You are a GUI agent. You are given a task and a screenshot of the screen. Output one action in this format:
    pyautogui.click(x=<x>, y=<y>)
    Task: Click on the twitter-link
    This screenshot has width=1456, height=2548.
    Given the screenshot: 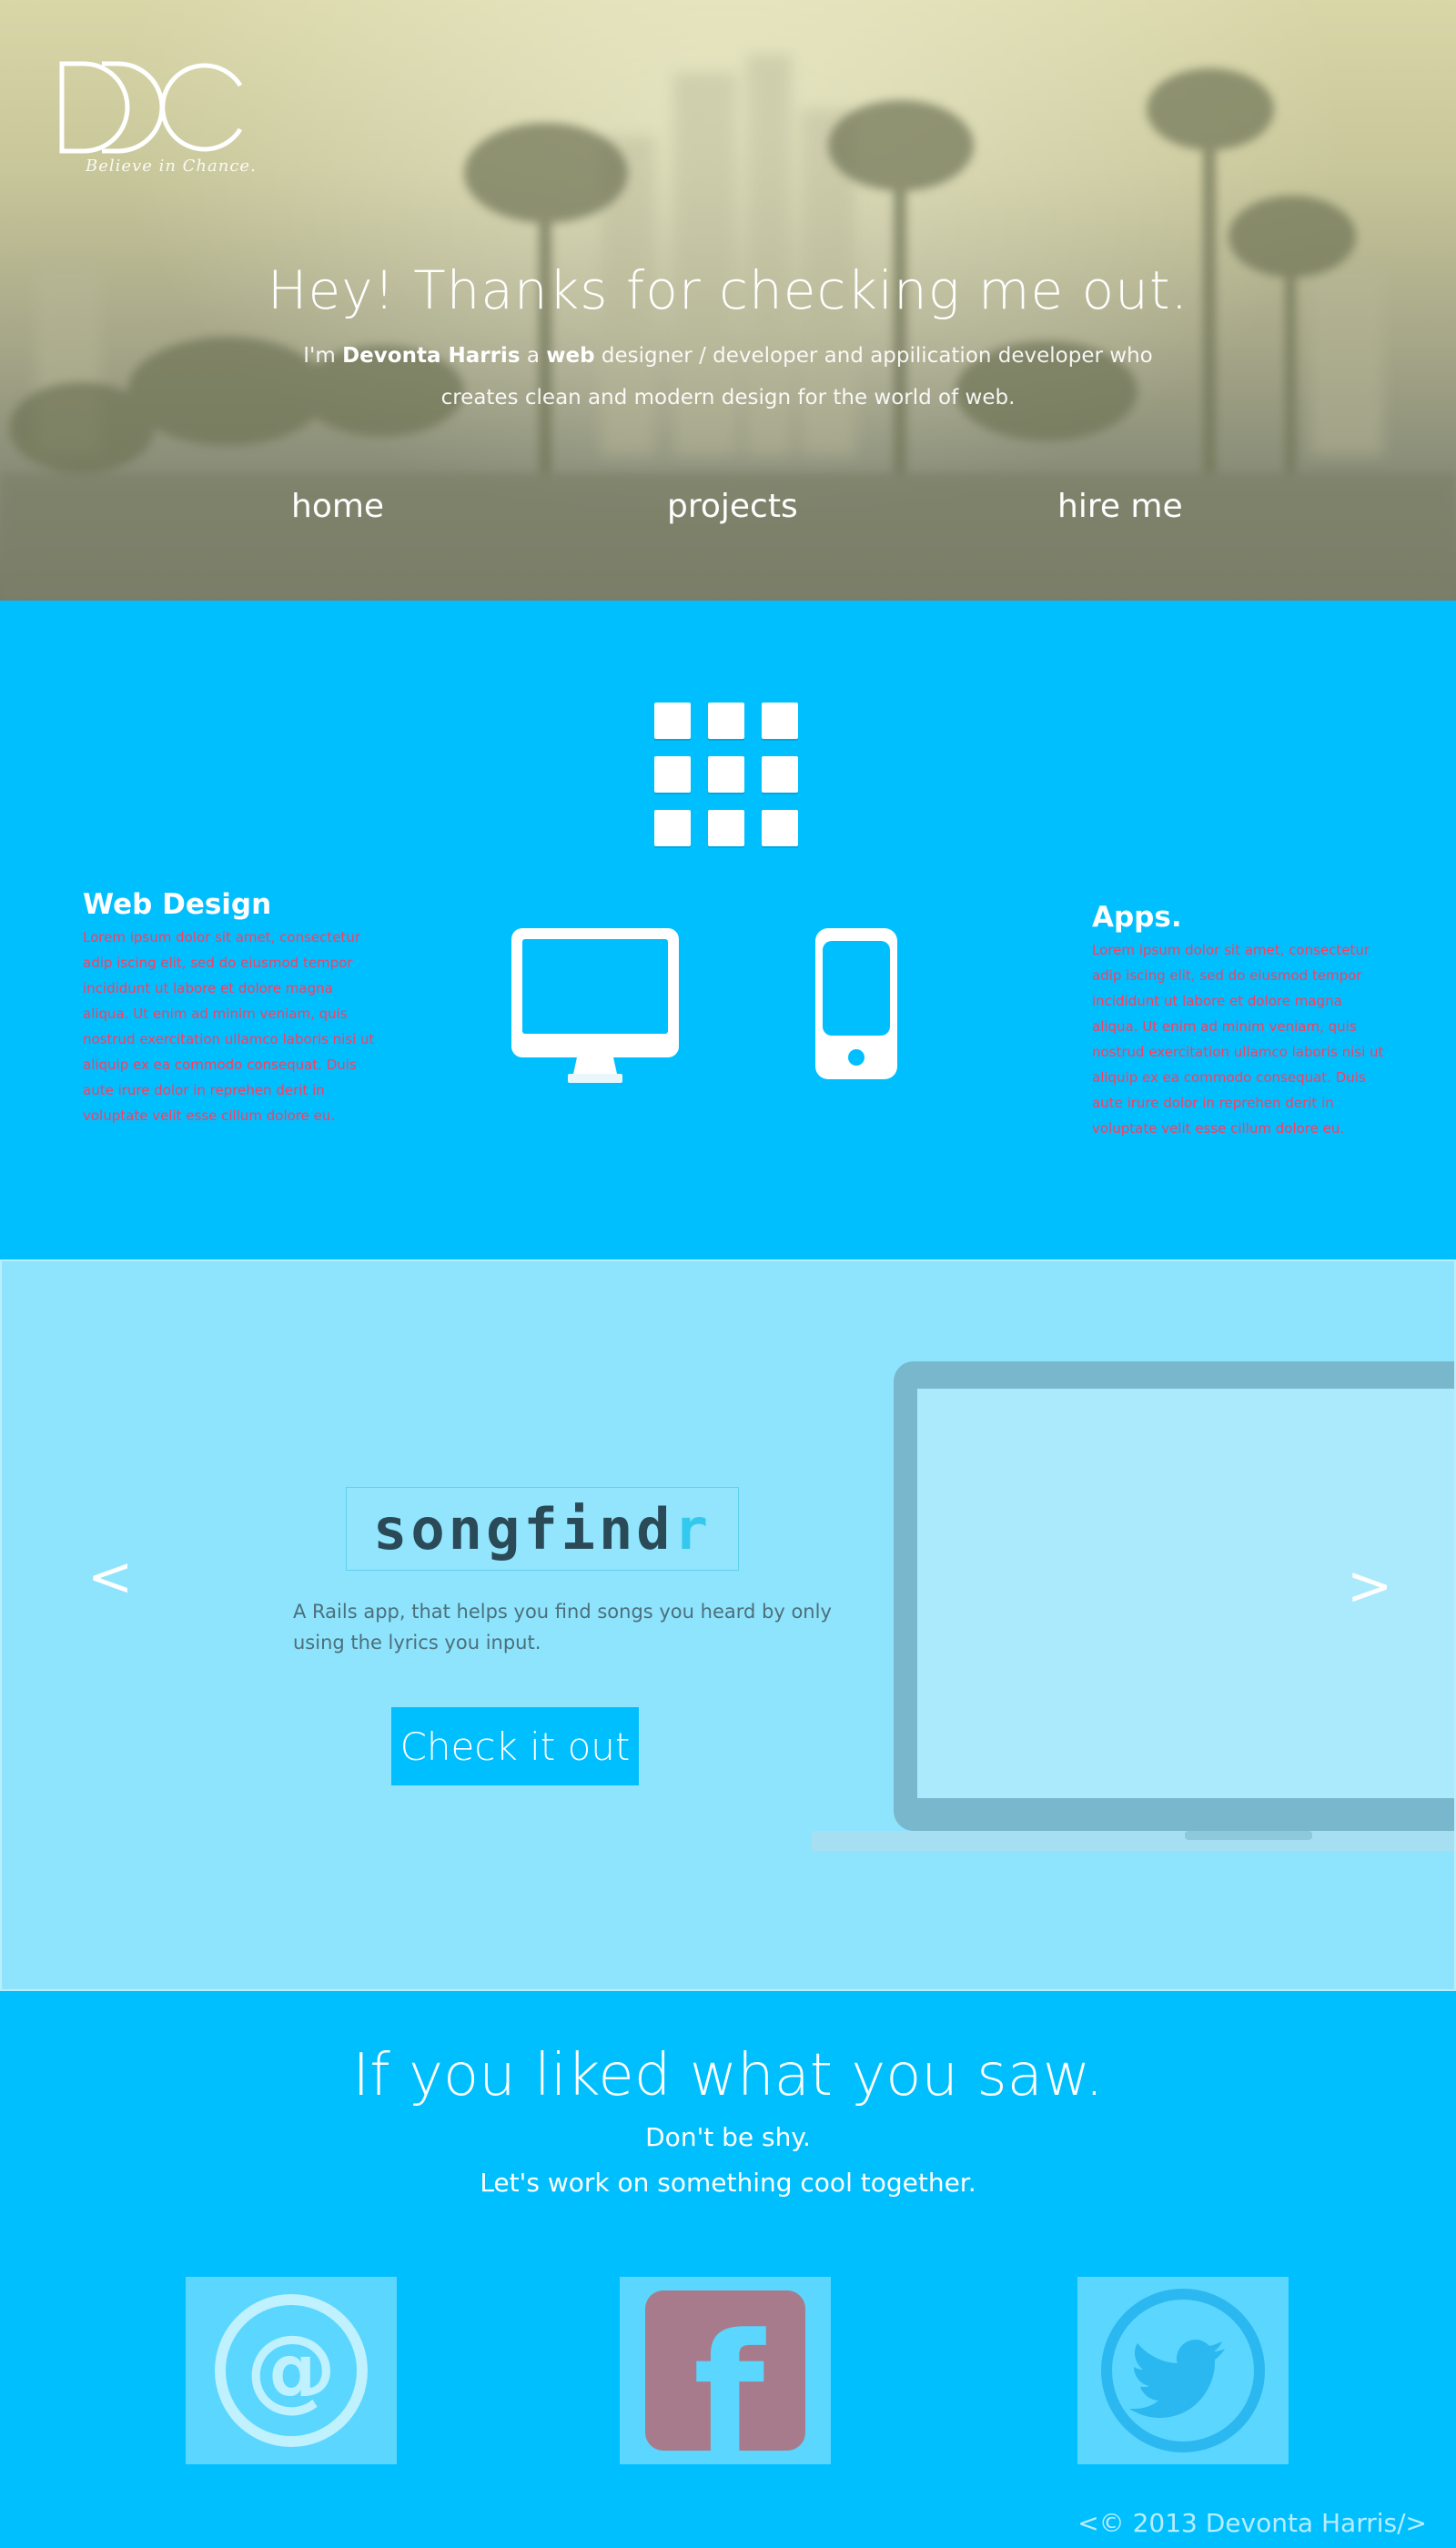 What is the action you would take?
    pyautogui.click(x=1183, y=2371)
    